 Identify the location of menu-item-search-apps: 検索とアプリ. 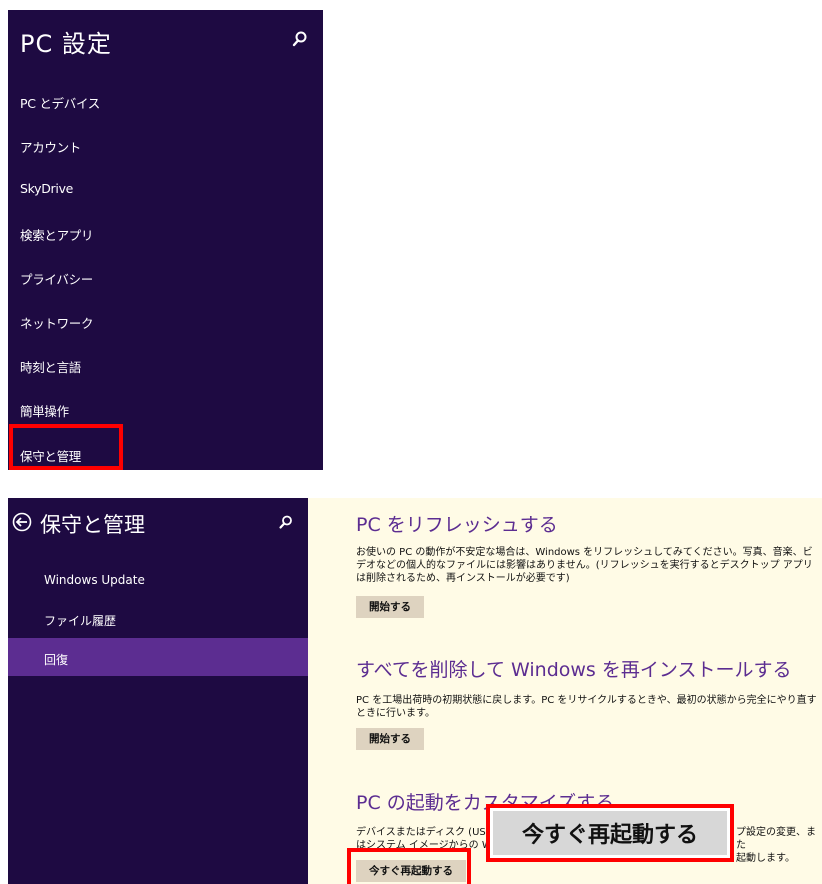
(57, 234).